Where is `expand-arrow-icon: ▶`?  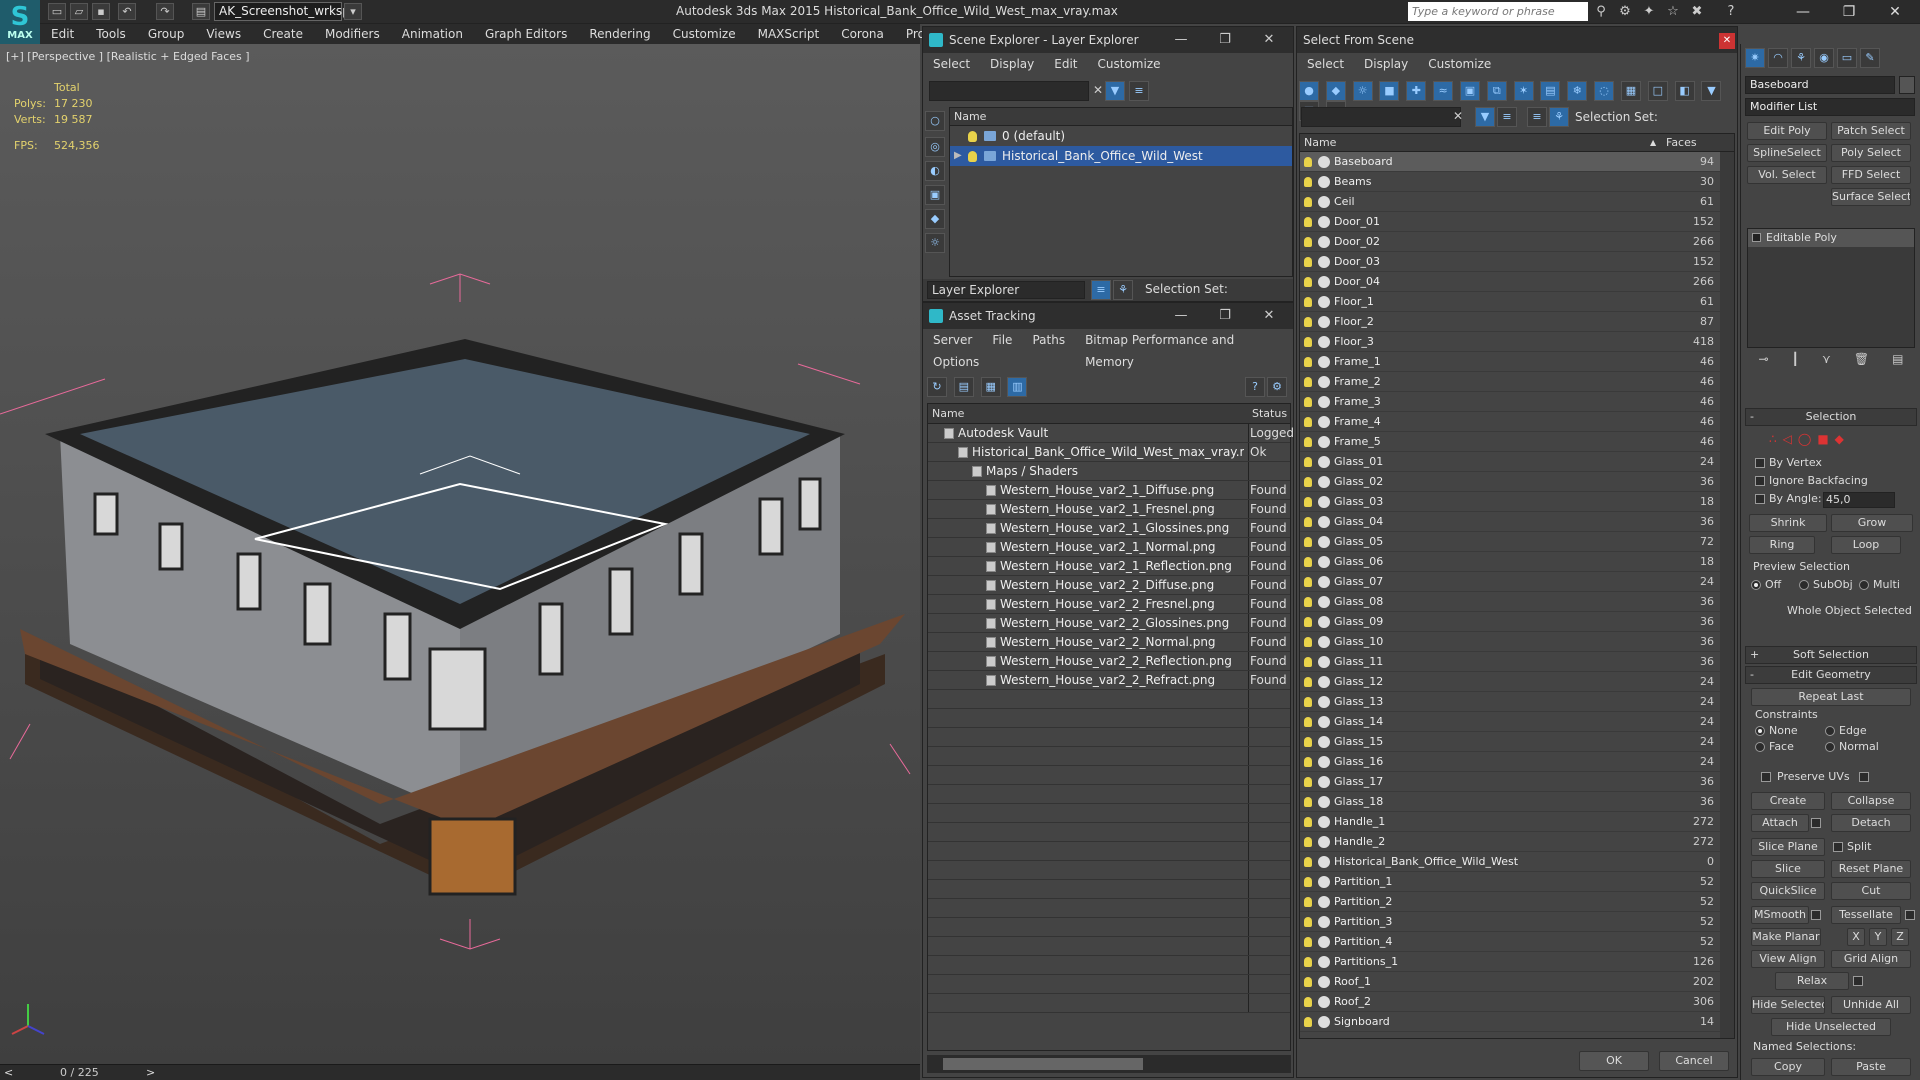 expand-arrow-icon: ▶ is located at coordinates (958, 156).